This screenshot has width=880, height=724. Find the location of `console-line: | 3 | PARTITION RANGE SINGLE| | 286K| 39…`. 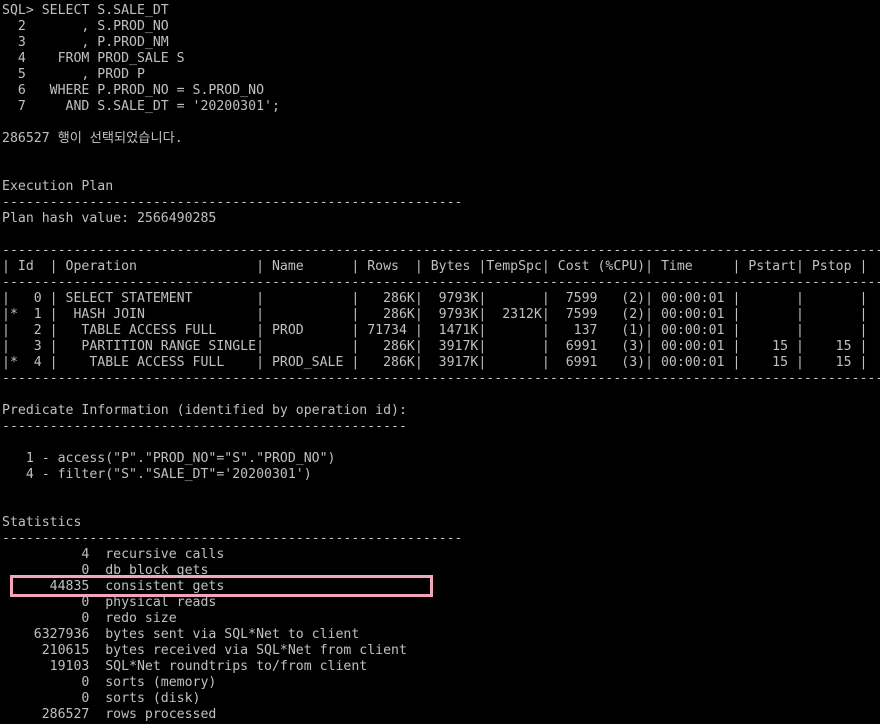

console-line: | 3 | PARTITION RANGE SINGLE| | 286K| 39… is located at coordinates (435, 346).